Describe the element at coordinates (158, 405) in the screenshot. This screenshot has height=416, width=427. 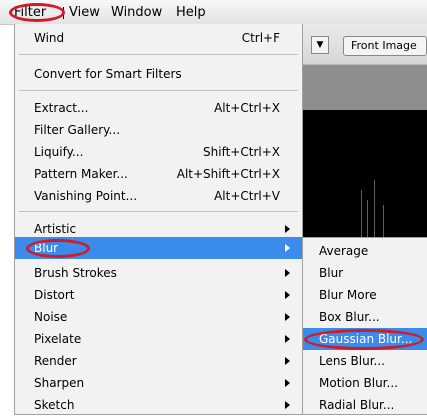
I see `menu-item-sketch: Sketch` at that location.